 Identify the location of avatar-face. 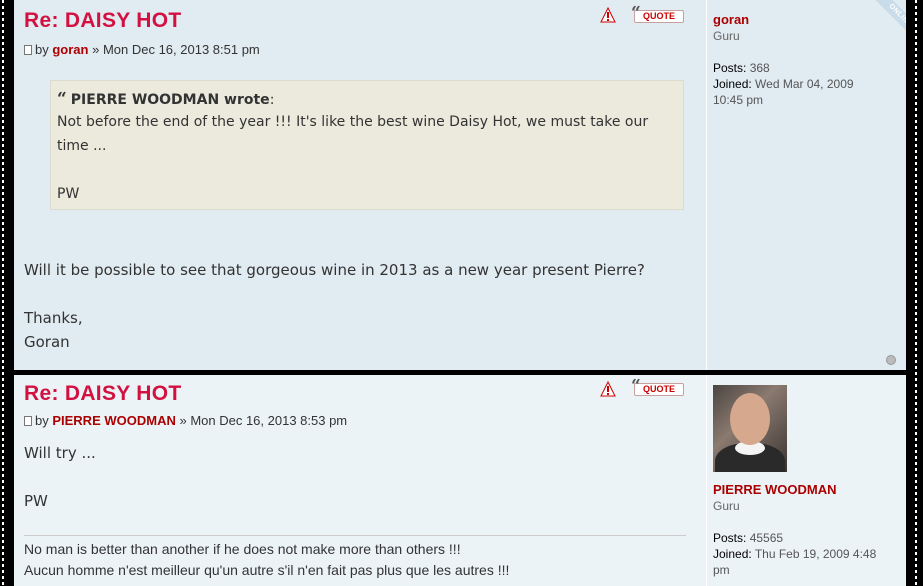
(750, 419).